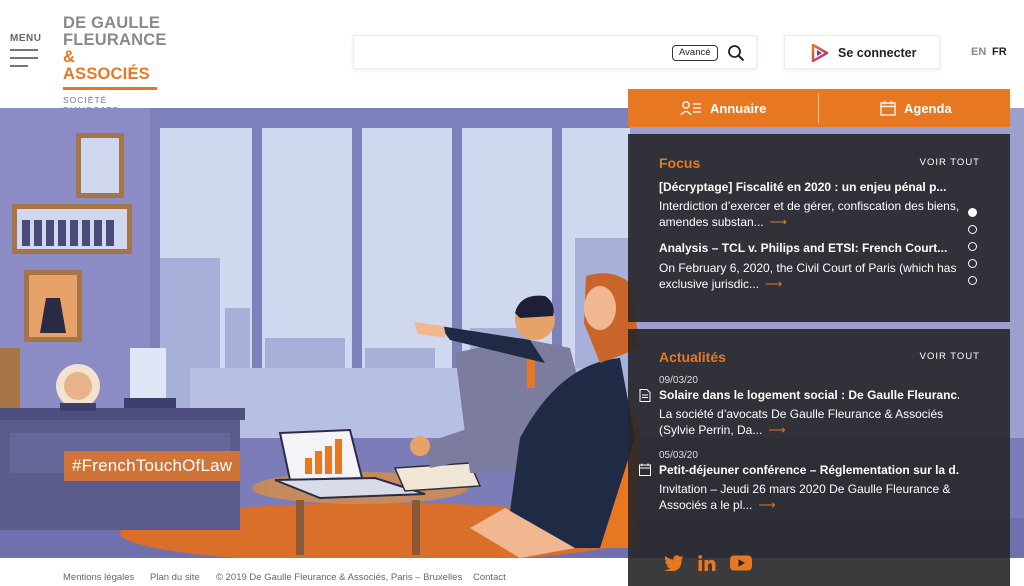 The image size is (1024, 586). I want to click on menu-button: MENU, so click(26, 53).